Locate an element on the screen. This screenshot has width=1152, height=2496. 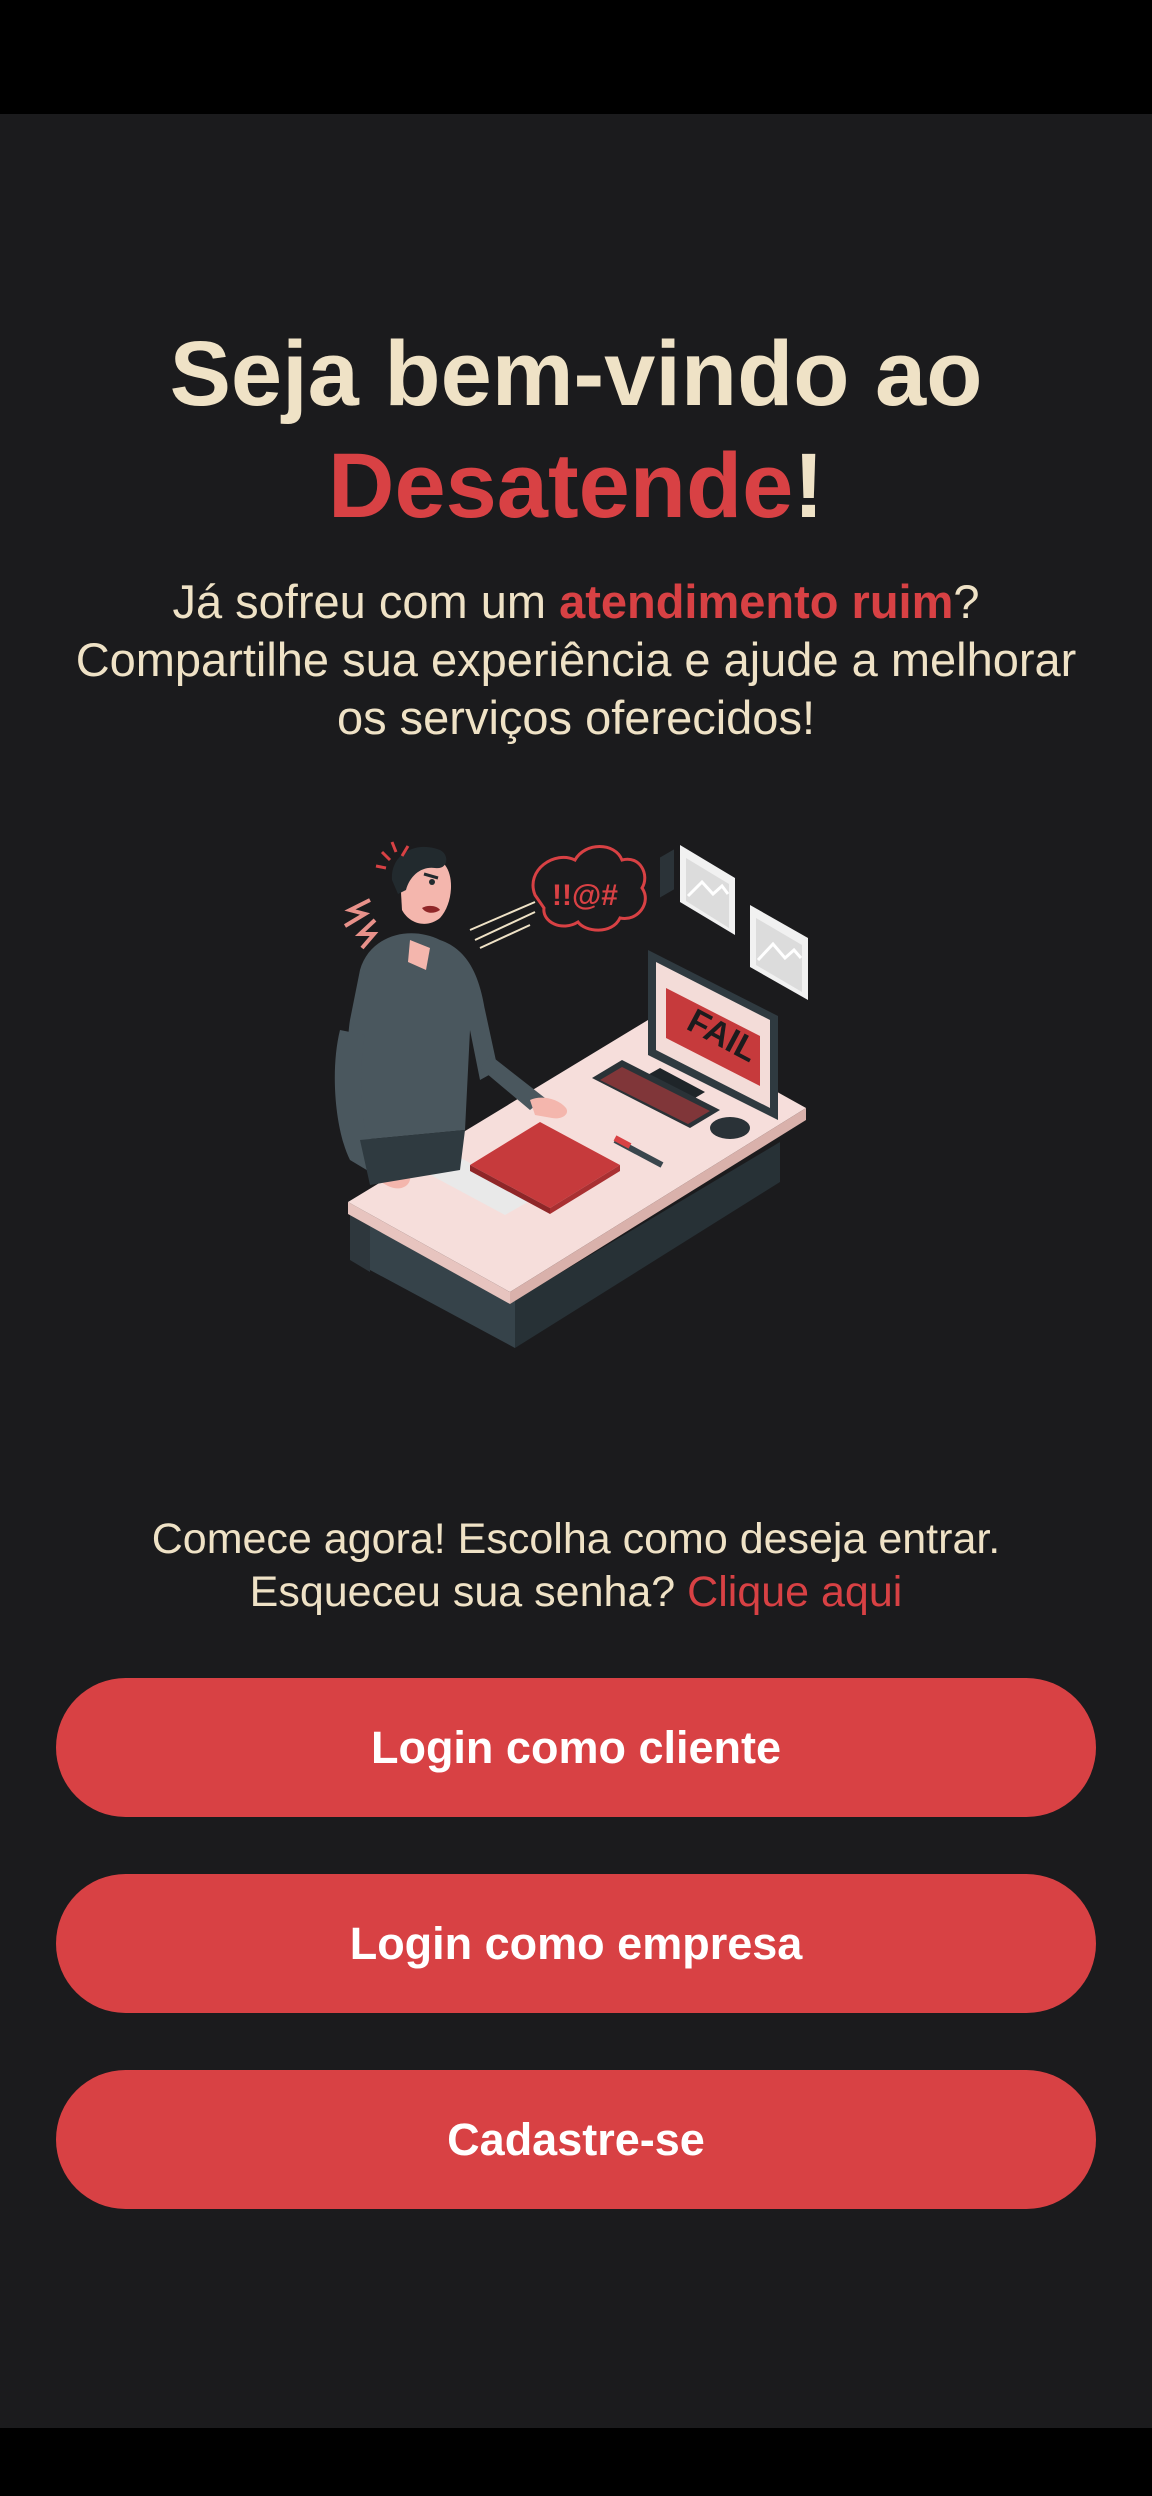
login-client-button: Login como cliente is located at coordinates (576, 1747).